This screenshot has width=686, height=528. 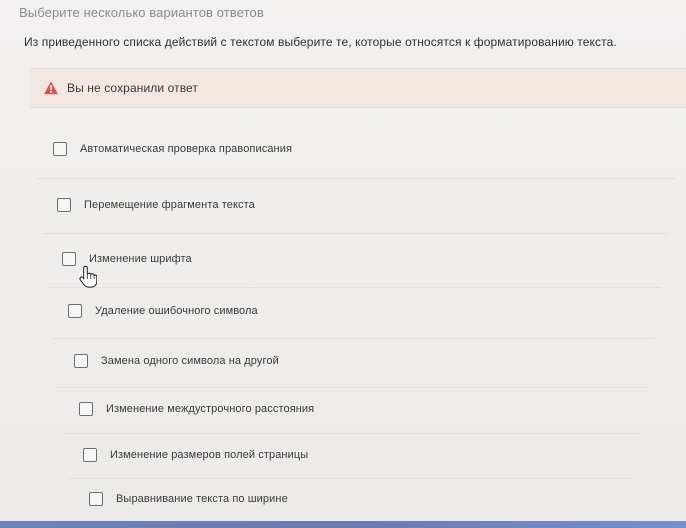 What do you see at coordinates (210, 409) in the screenshot?
I see `answer-label: Изменение междустрочного расстояния` at bounding box center [210, 409].